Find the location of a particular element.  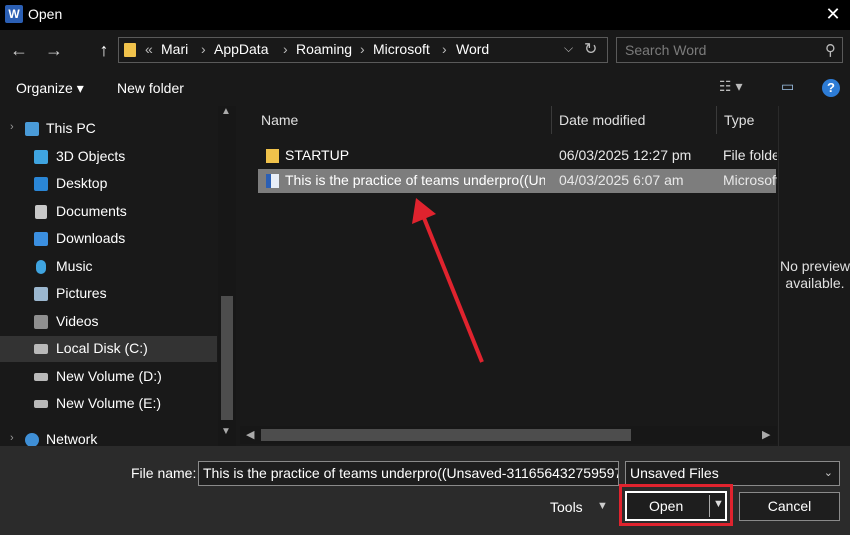

sidebar-item-desktop: Desktop is located at coordinates (108, 184).